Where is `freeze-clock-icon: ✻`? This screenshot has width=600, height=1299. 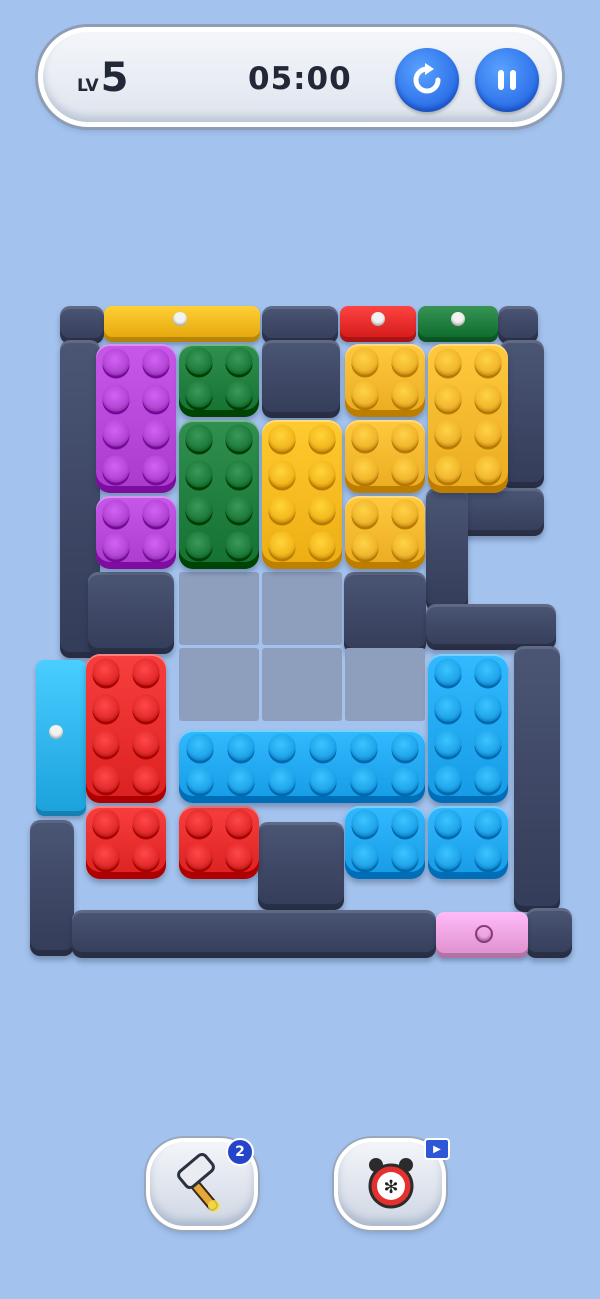
freeze-clock-icon: ✻ is located at coordinates (391, 1183).